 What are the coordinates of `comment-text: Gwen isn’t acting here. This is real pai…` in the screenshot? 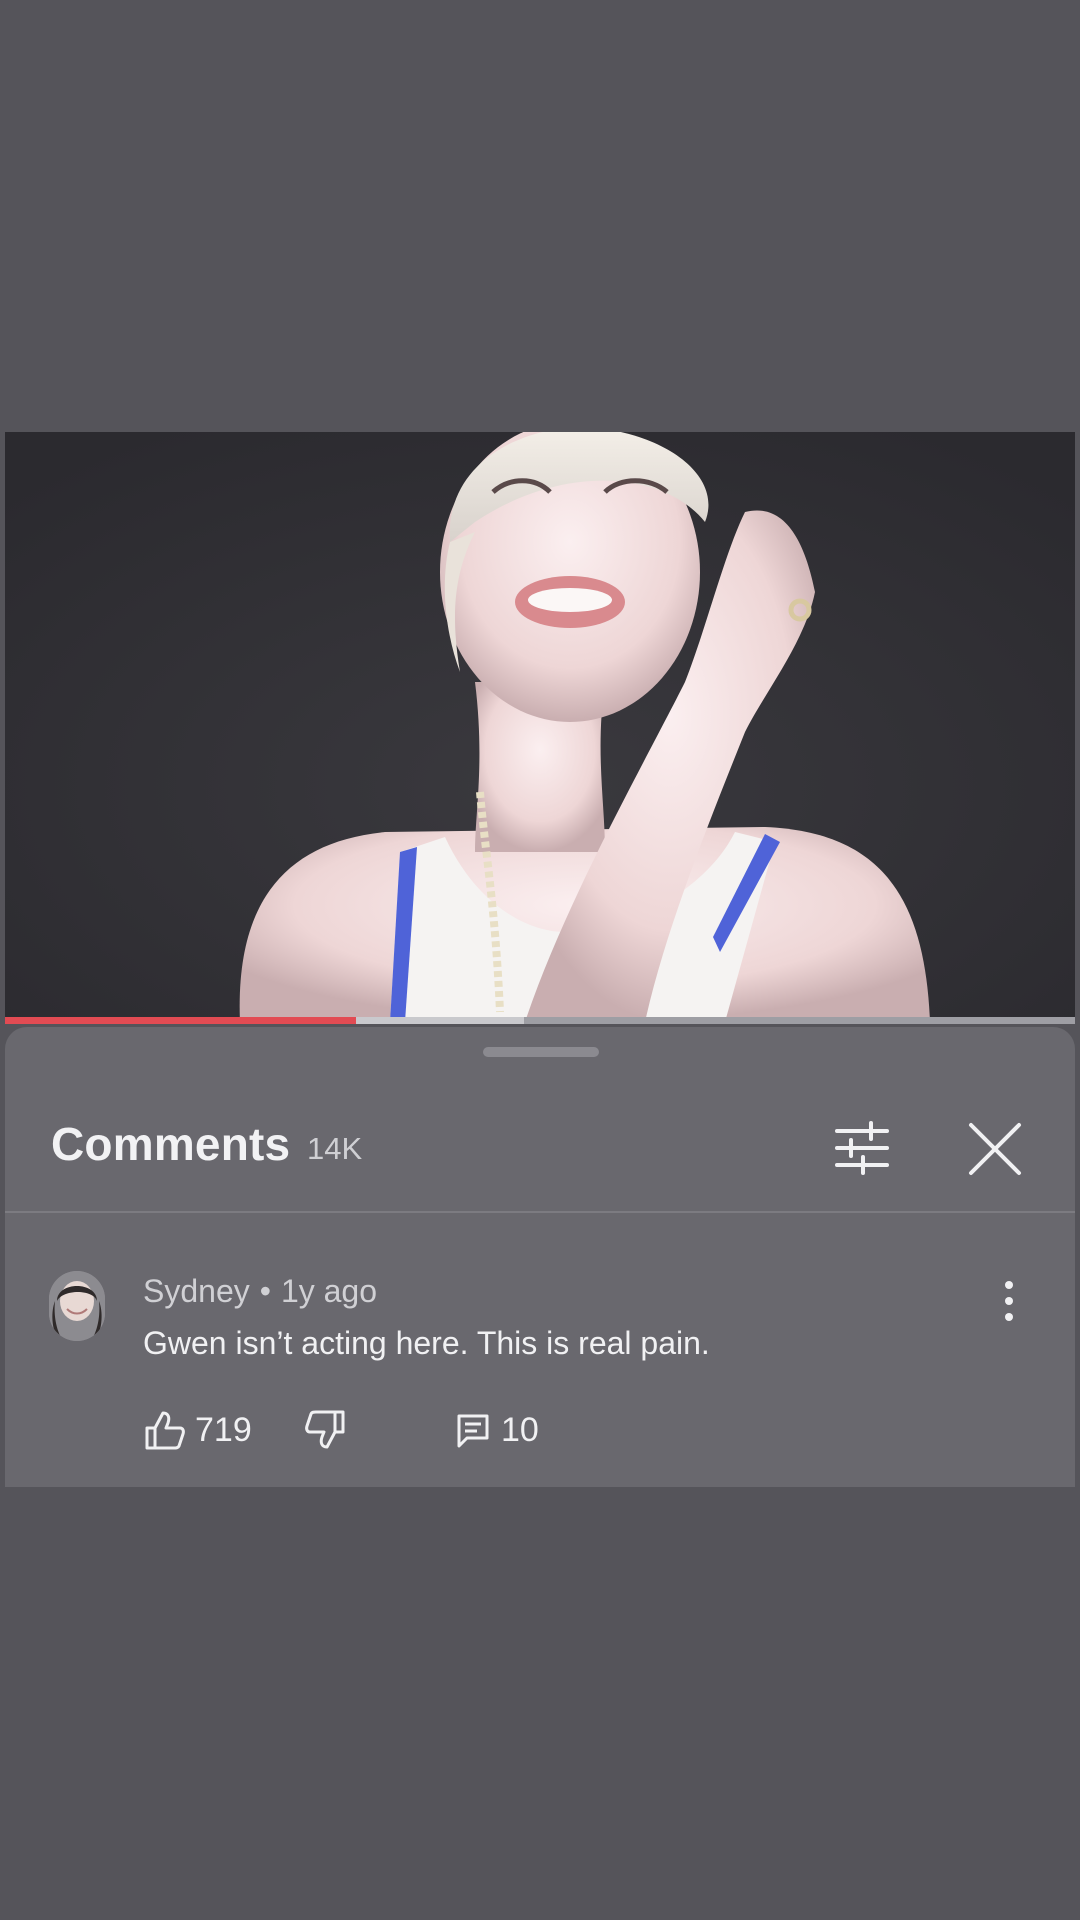 It's located at (426, 1343).